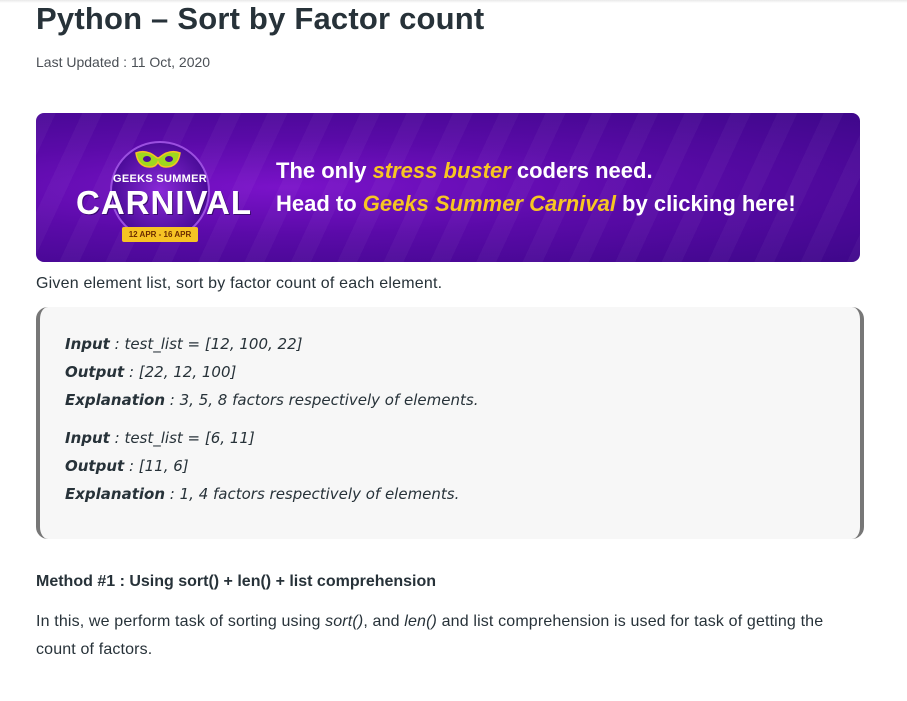 This screenshot has height=701, width=907. Describe the element at coordinates (705, 203) in the screenshot. I see `banner-text: by clicking here!` at that location.